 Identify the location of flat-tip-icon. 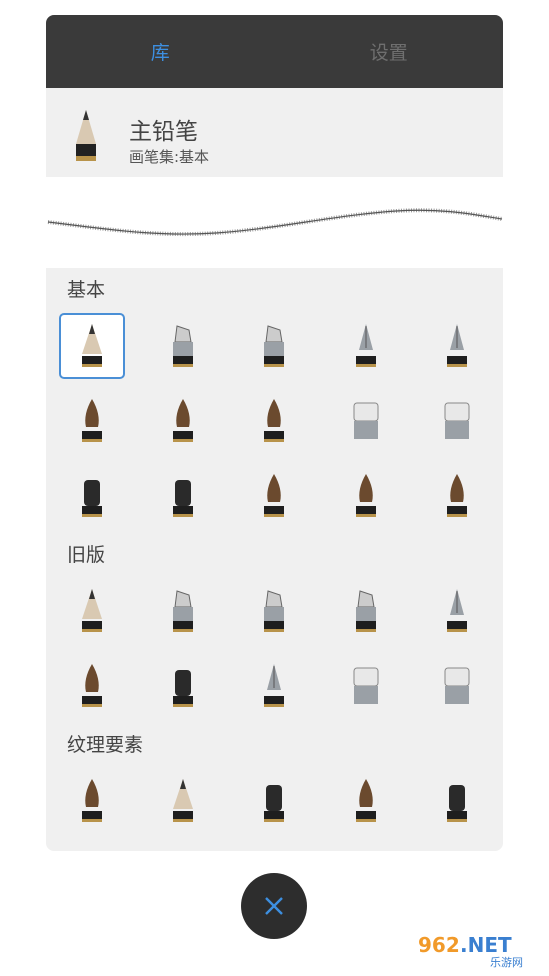
(92, 496).